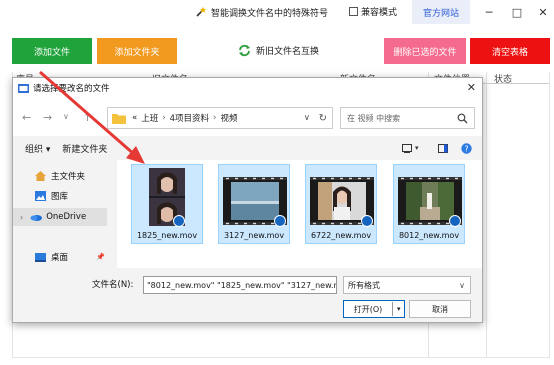  What do you see at coordinates (417, 148) in the screenshot?
I see `view-dropdown-icon: ▾` at bounding box center [417, 148].